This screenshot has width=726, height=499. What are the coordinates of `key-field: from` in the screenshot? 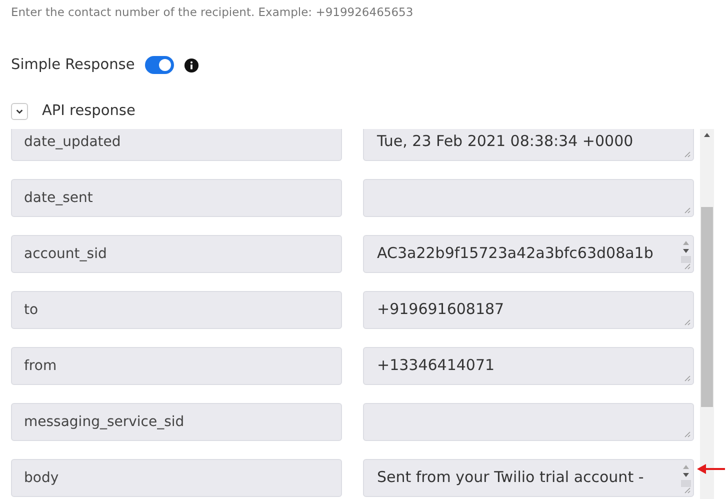 It's located at (176, 366).